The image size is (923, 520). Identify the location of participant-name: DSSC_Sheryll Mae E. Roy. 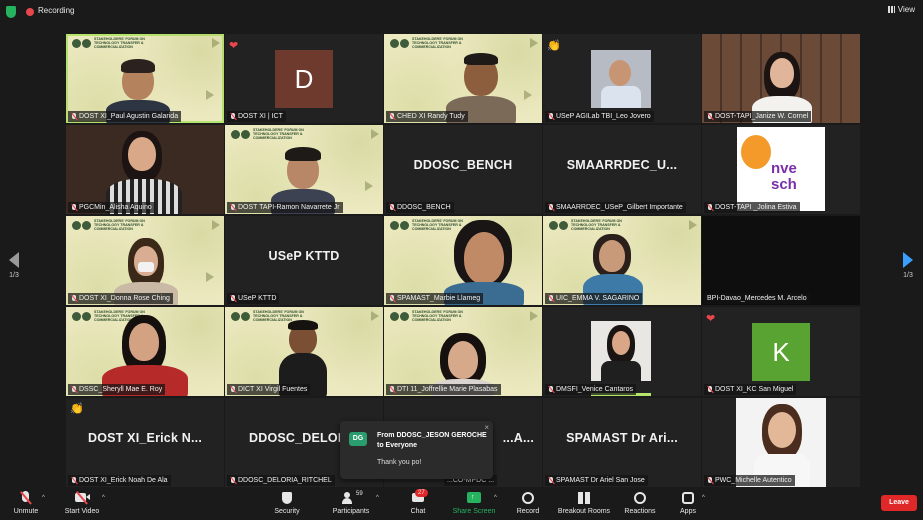
(117, 389).